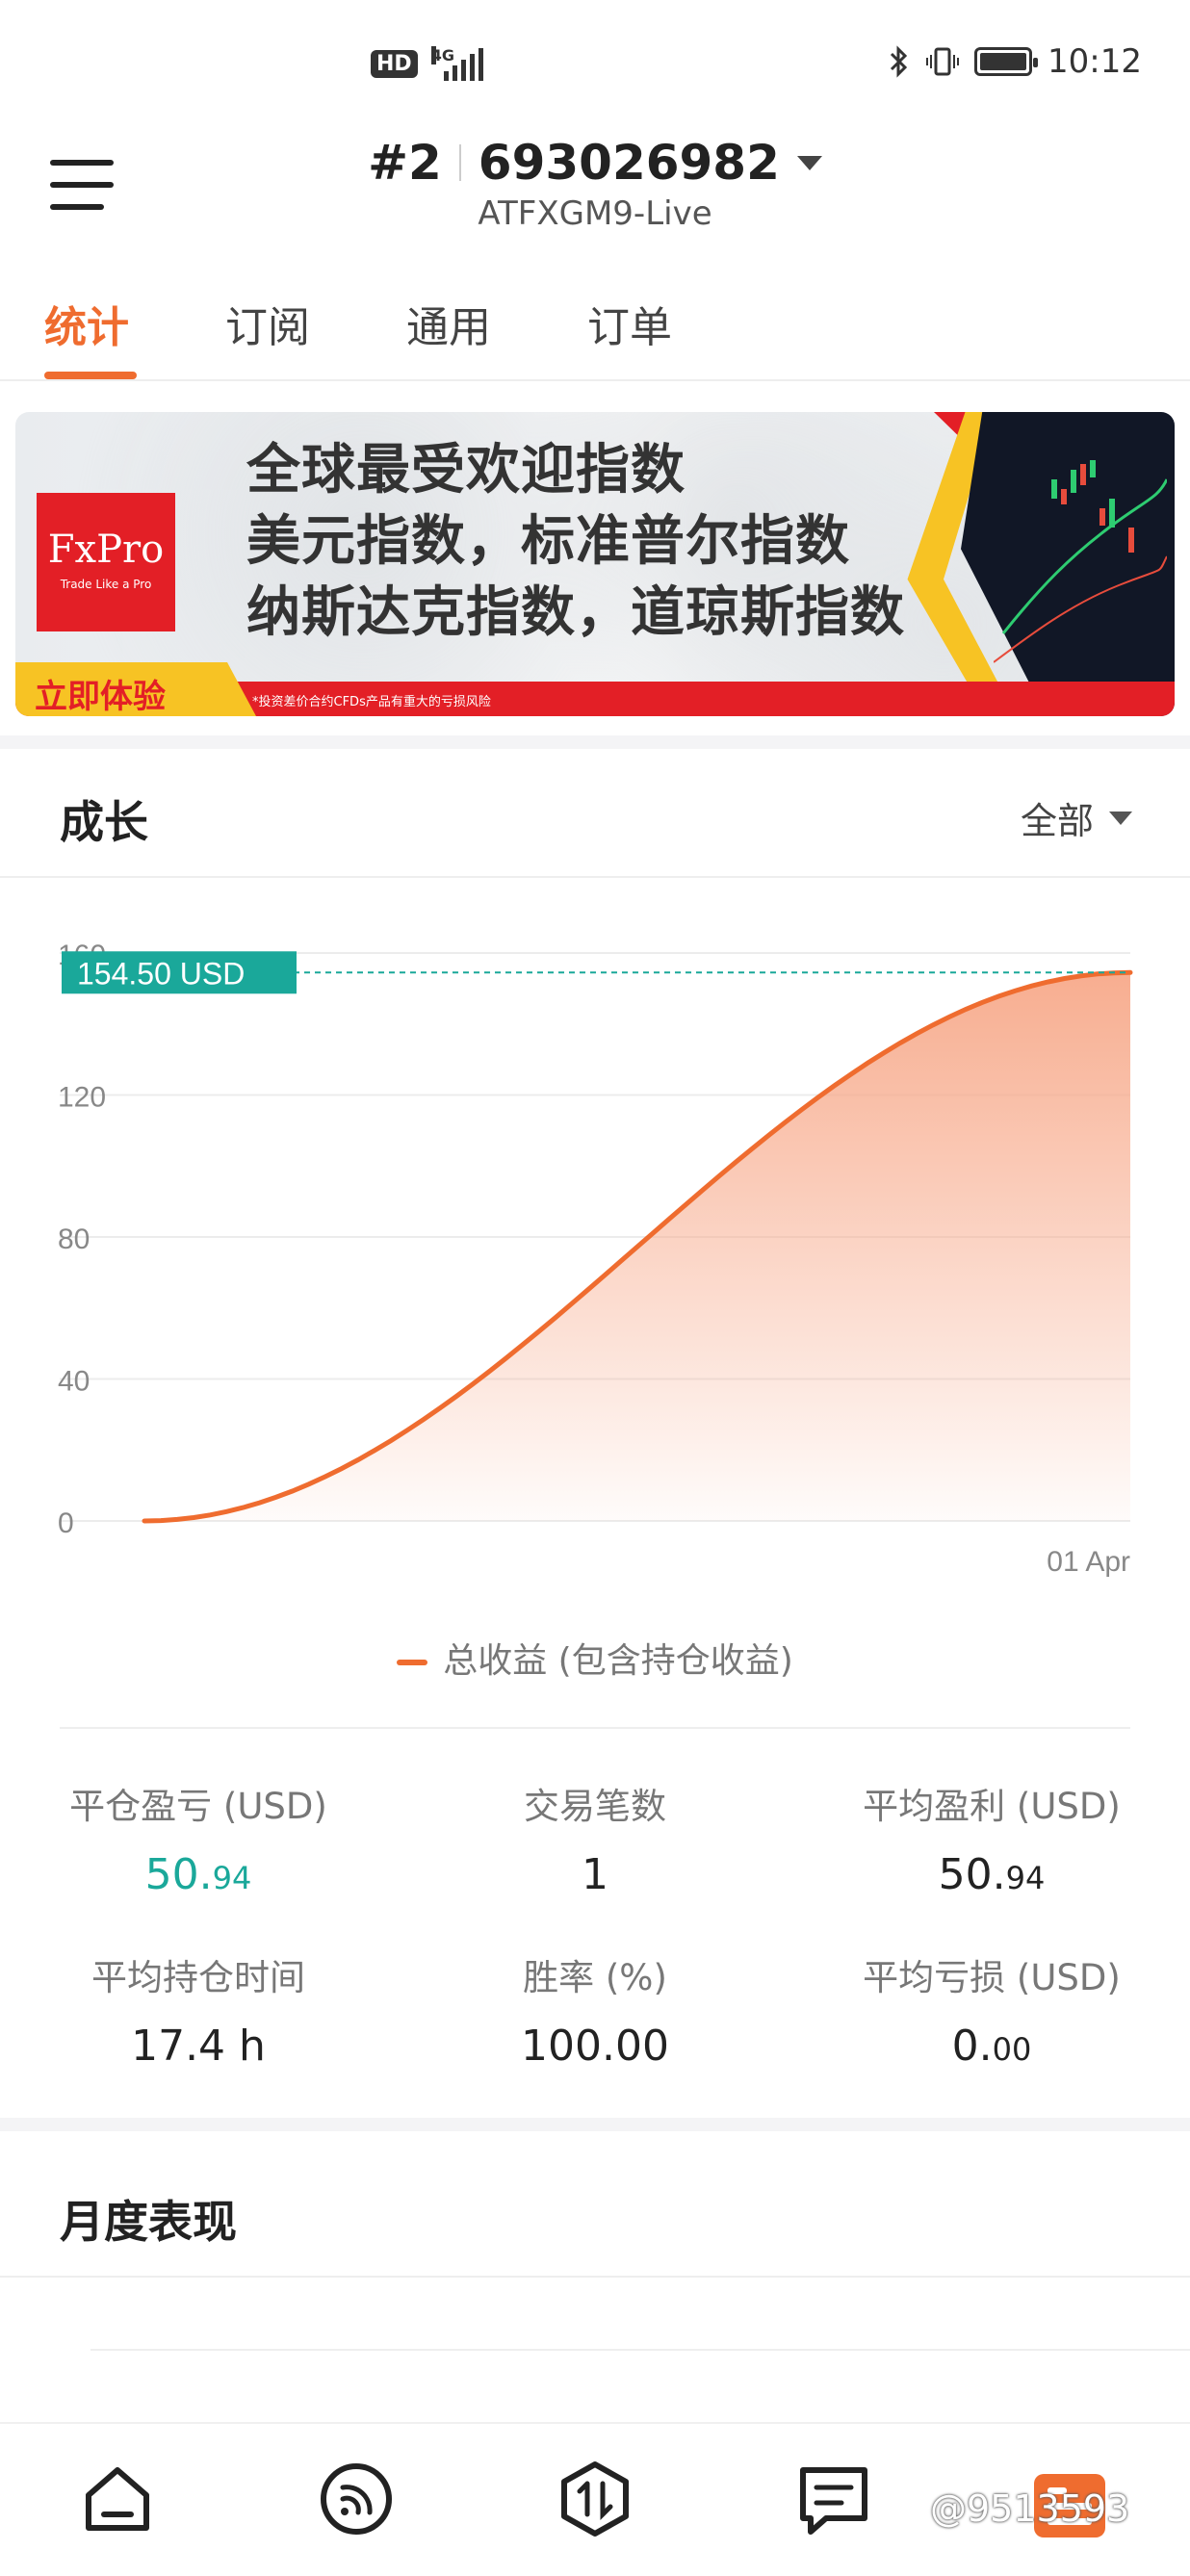  I want to click on stat-avg-hold-time: 平均持仓时间 17.4 h, so click(198, 2014).